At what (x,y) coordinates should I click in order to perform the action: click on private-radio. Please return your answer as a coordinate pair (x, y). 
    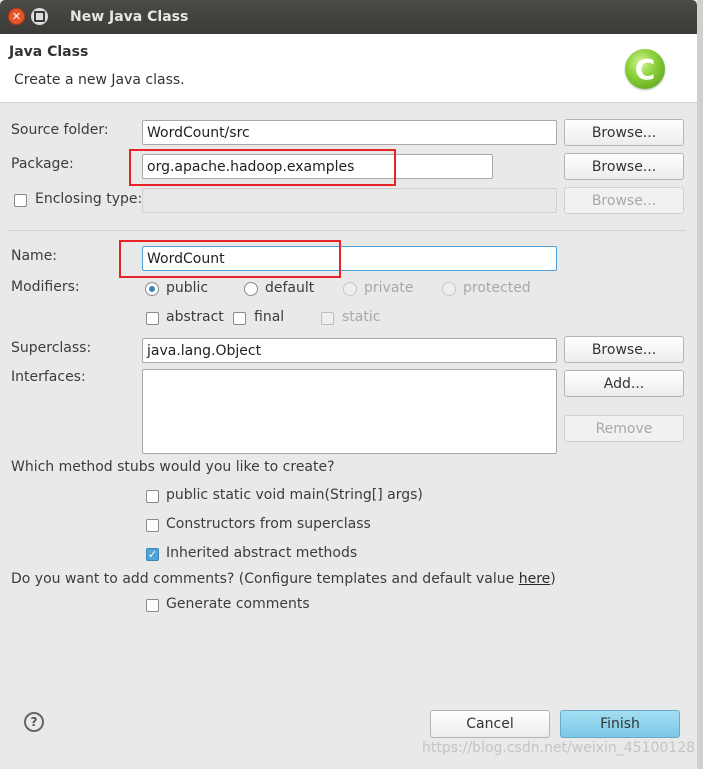
    Looking at the image, I should click on (350, 289).